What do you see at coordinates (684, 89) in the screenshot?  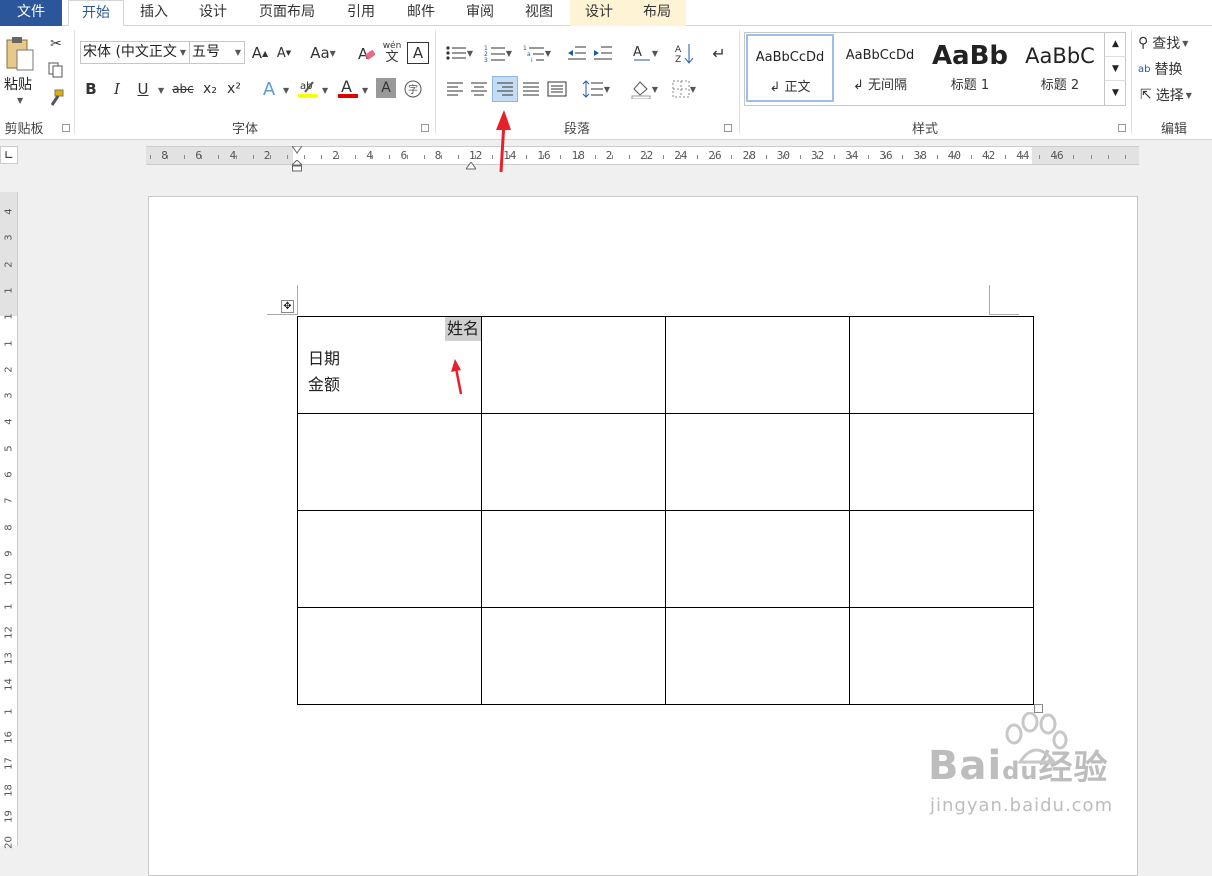 I see `borders-button: ▼` at bounding box center [684, 89].